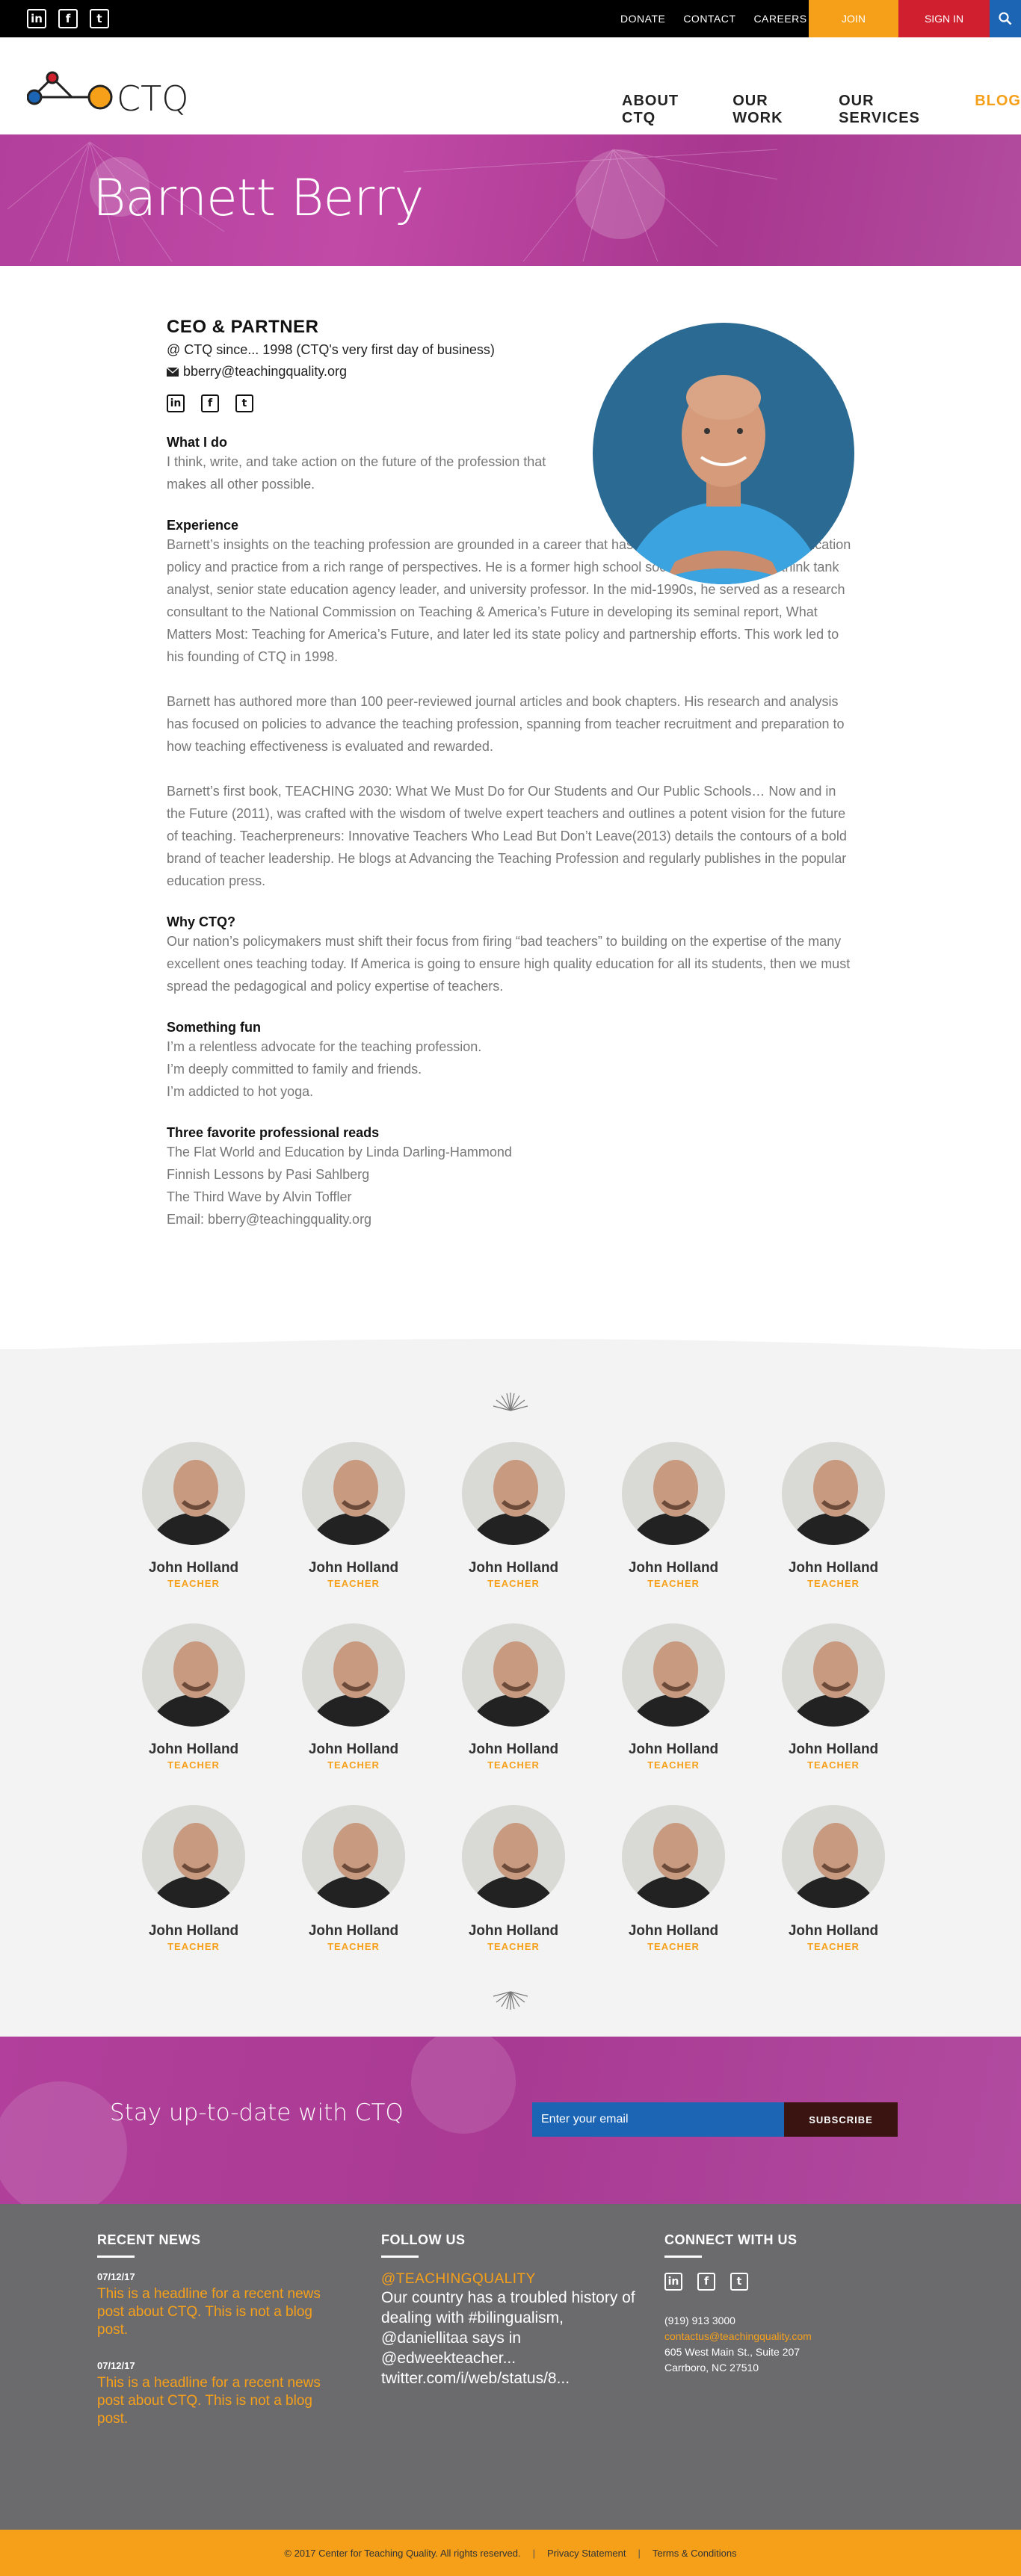  Describe the element at coordinates (642, 19) in the screenshot. I see `donate-link: DONATE` at that location.